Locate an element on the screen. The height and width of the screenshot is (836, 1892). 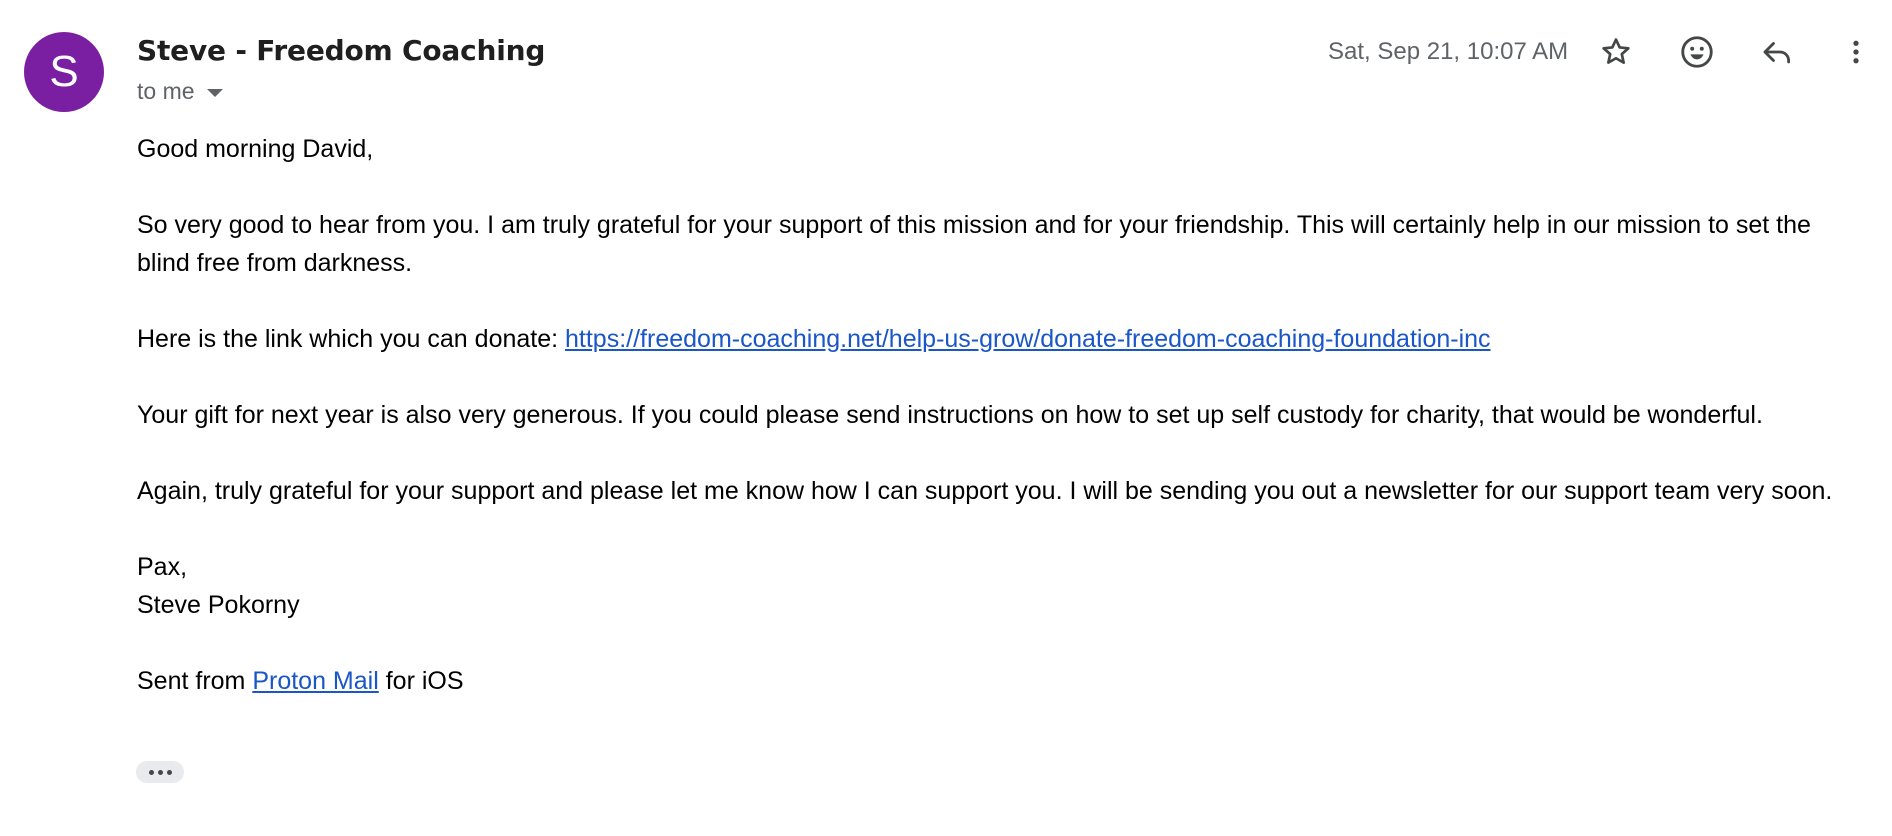
recipient-details-toggle: to me is located at coordinates (180, 91).